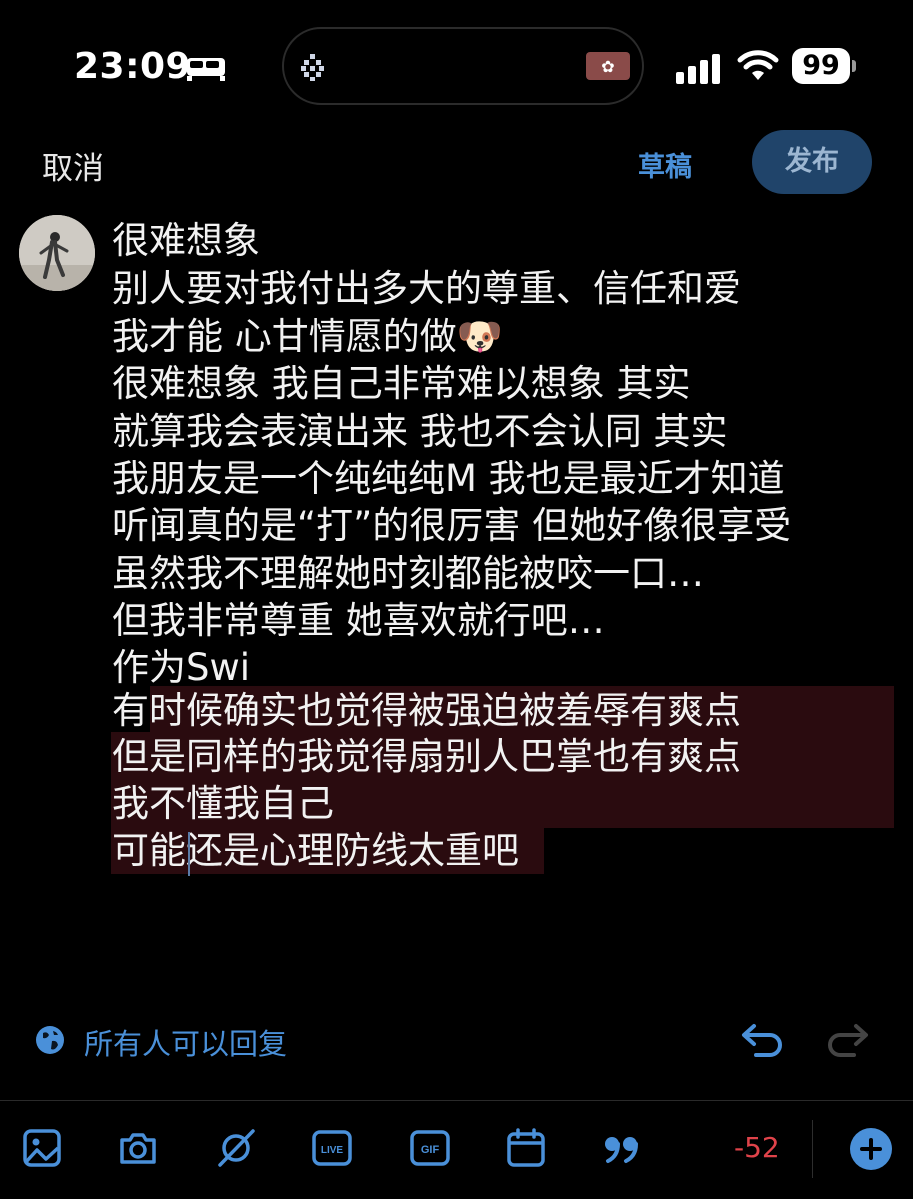 This screenshot has width=913, height=1199. Describe the element at coordinates (665, 164) in the screenshot. I see `drafts-button: 草稿` at that location.